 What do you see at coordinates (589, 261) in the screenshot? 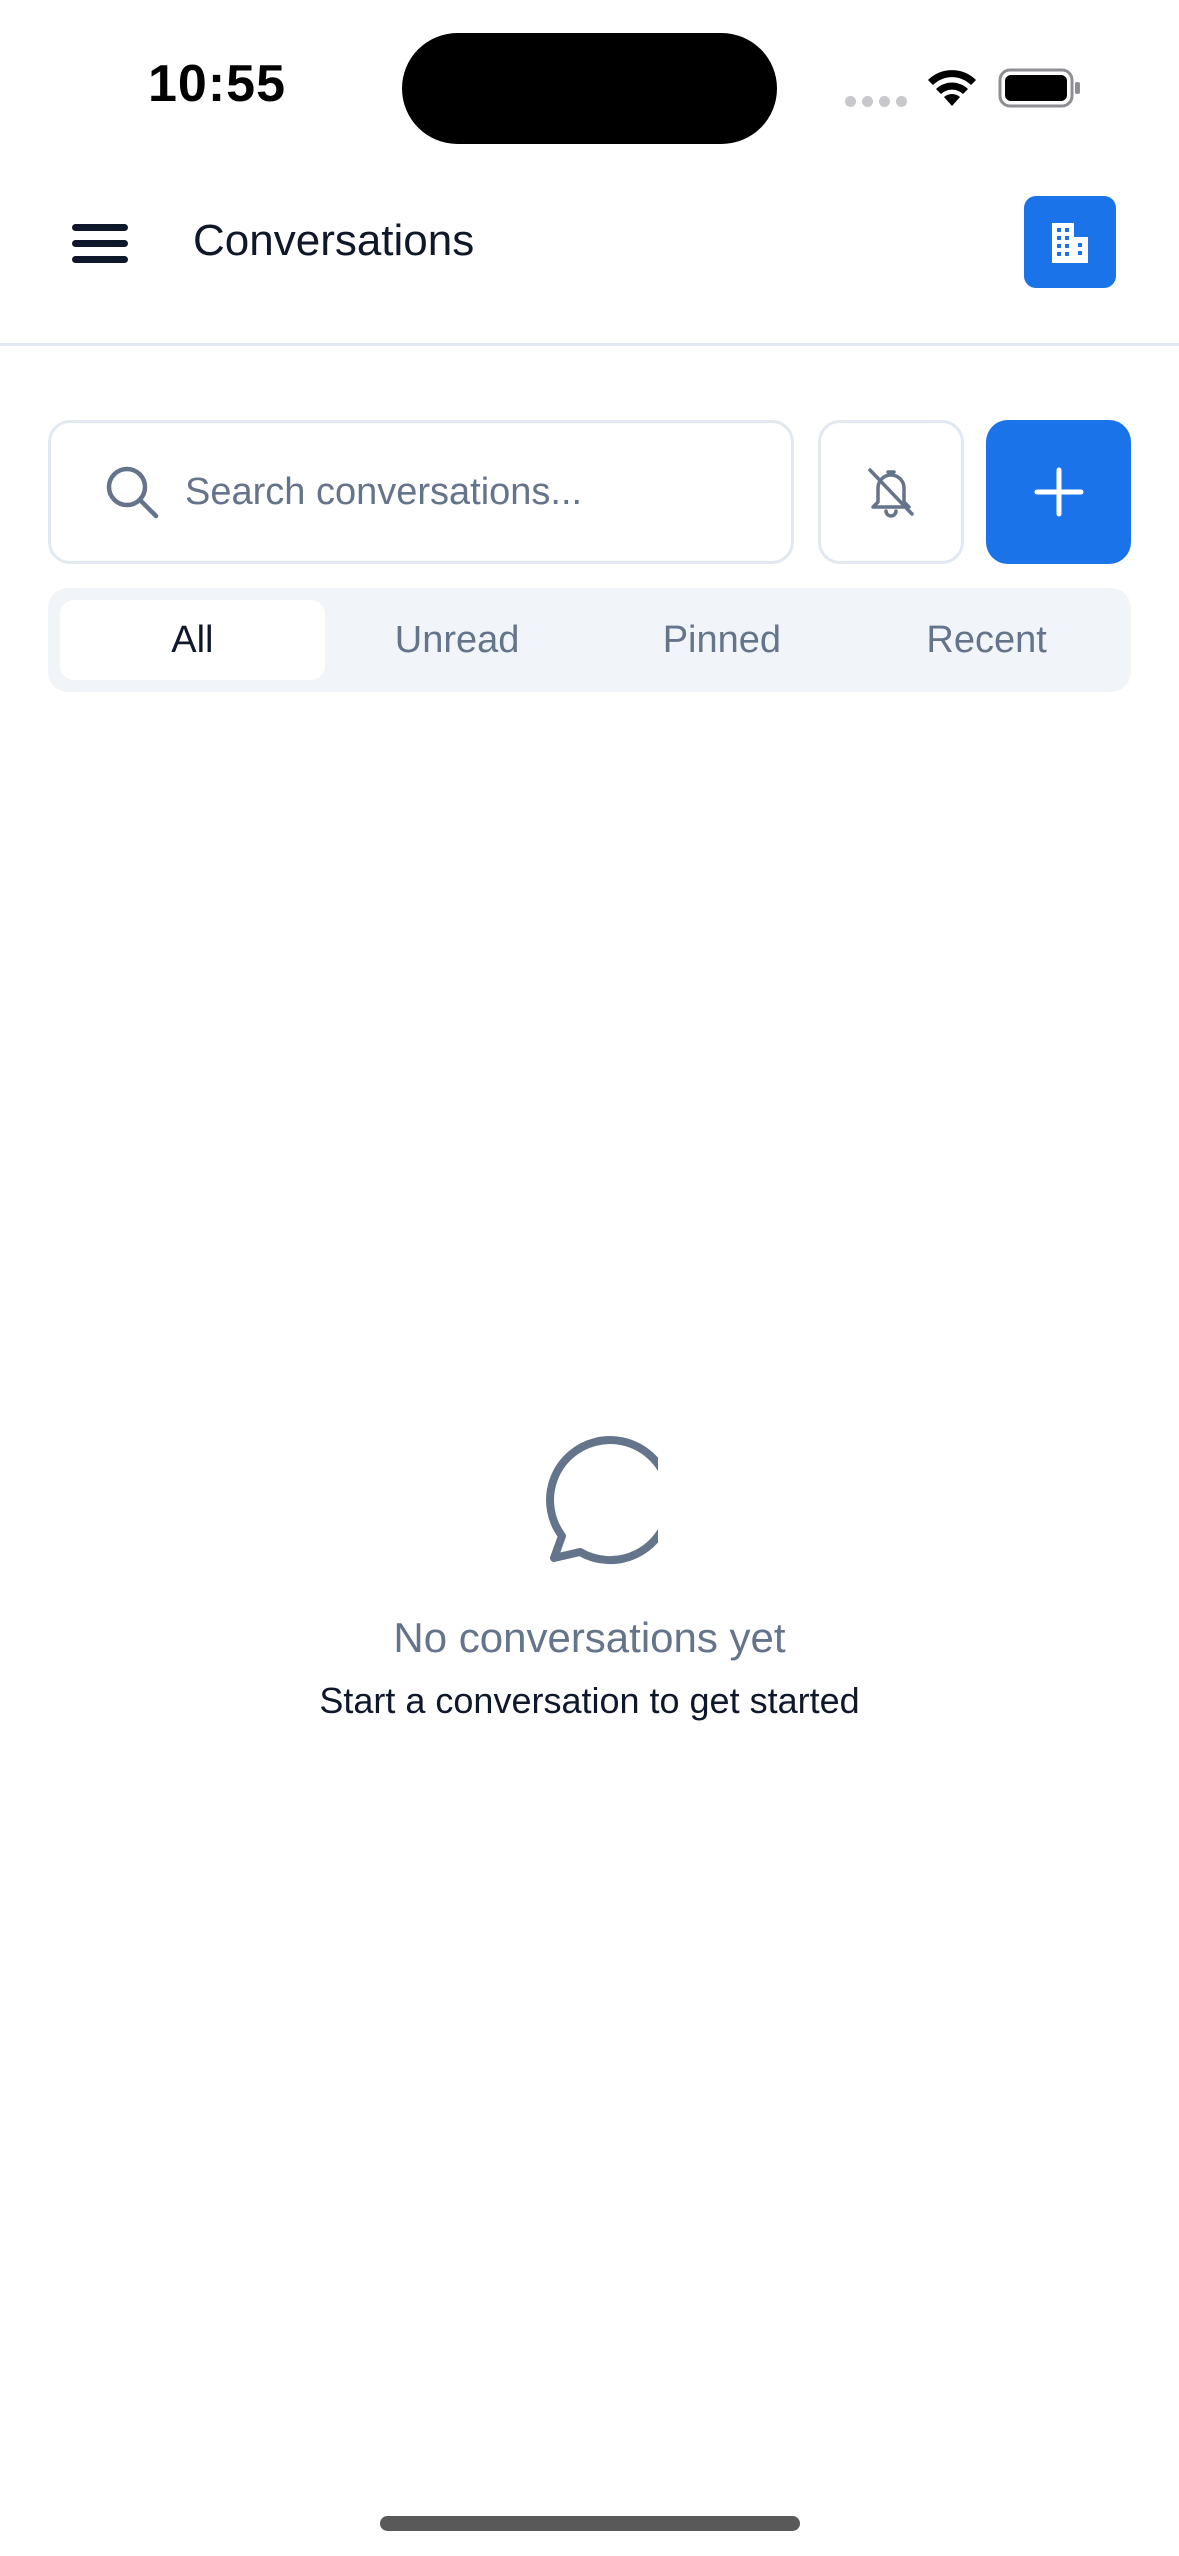
I see `app-header: Conversations` at bounding box center [589, 261].